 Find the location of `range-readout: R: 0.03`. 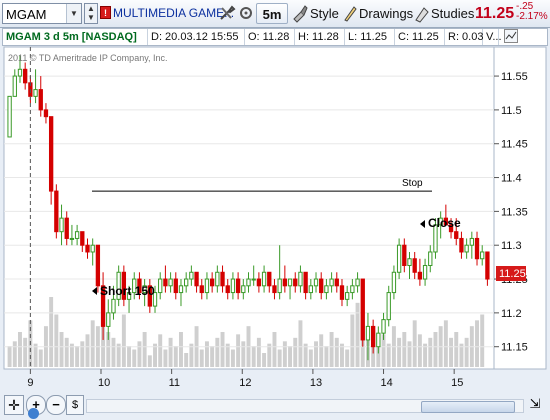

range-readout: R: 0.03 is located at coordinates (464, 37).